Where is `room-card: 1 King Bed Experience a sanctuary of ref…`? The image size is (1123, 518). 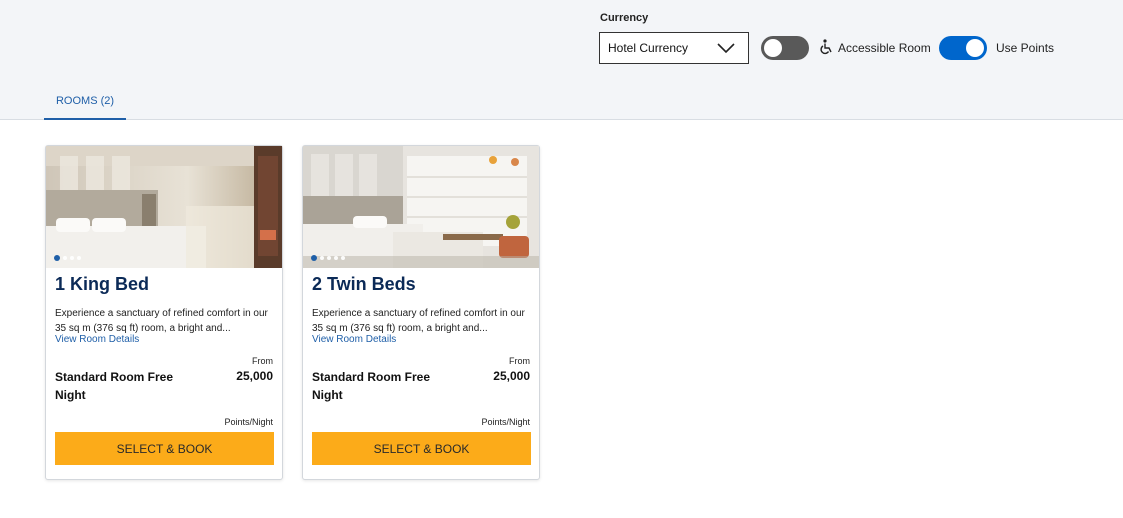
room-card: 1 King Bed Experience a sanctuary of ref… is located at coordinates (164, 312).